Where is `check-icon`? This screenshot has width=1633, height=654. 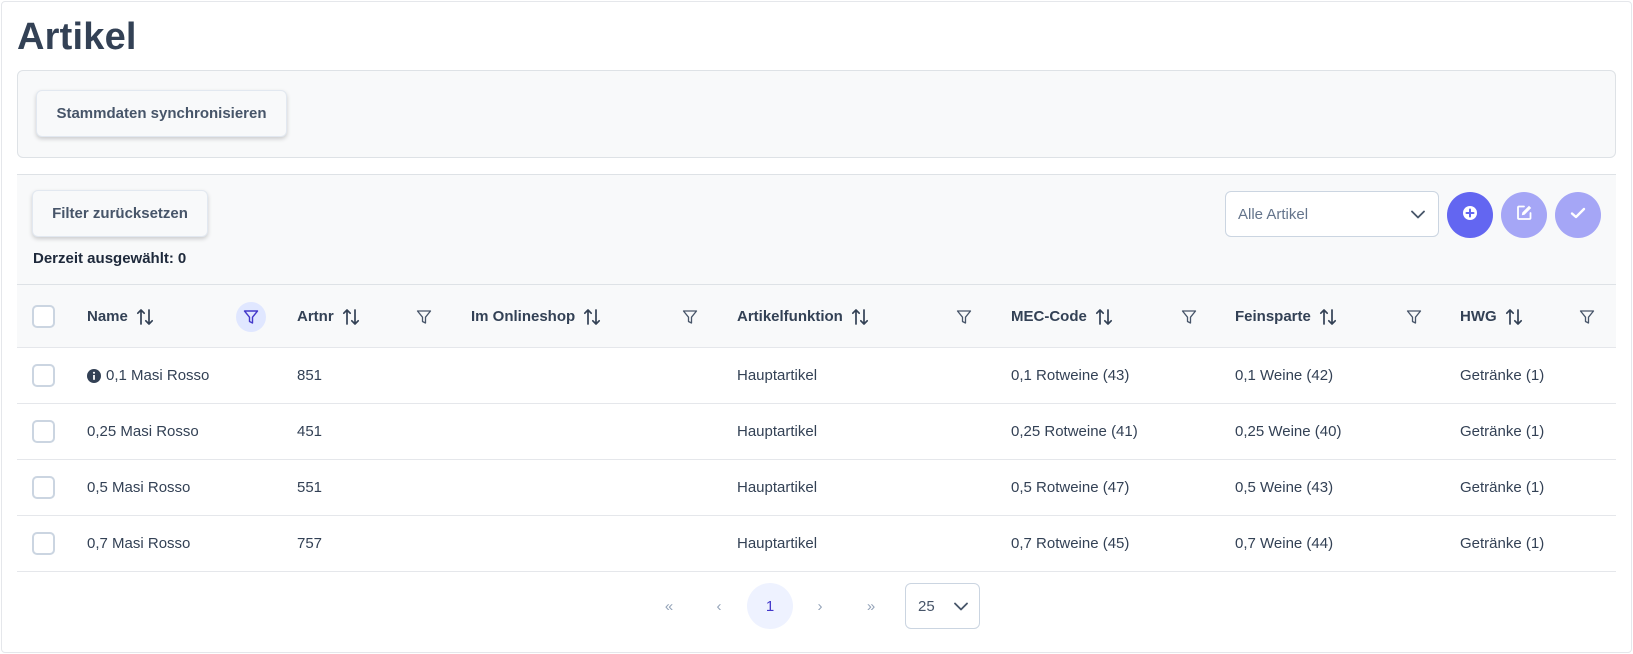 check-icon is located at coordinates (1578, 215).